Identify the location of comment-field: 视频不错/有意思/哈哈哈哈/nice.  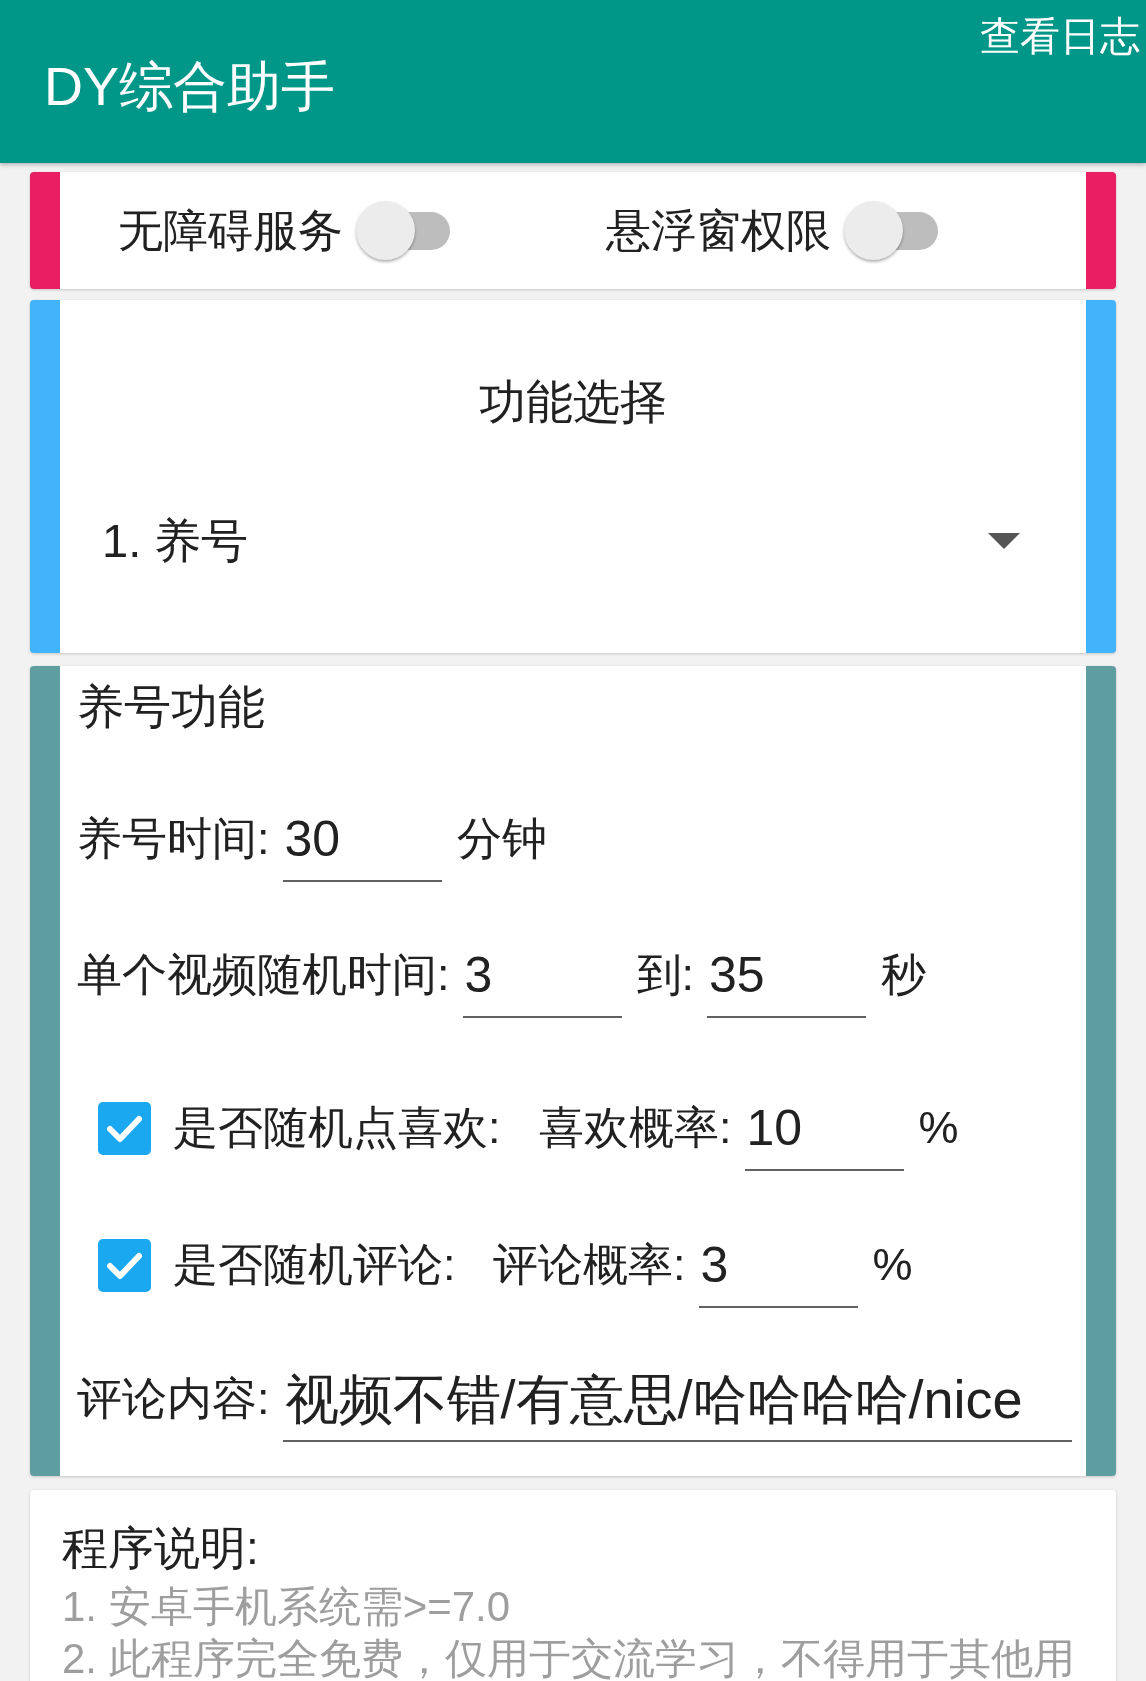
(677, 1399).